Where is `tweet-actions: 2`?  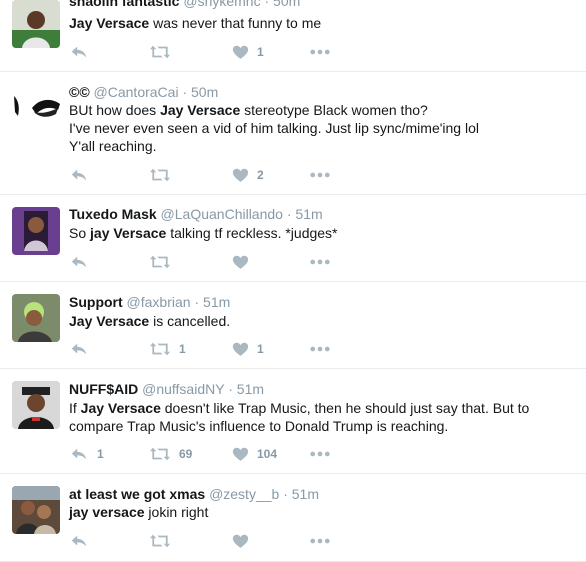
tweet-actions: 2 is located at coordinates (219, 175).